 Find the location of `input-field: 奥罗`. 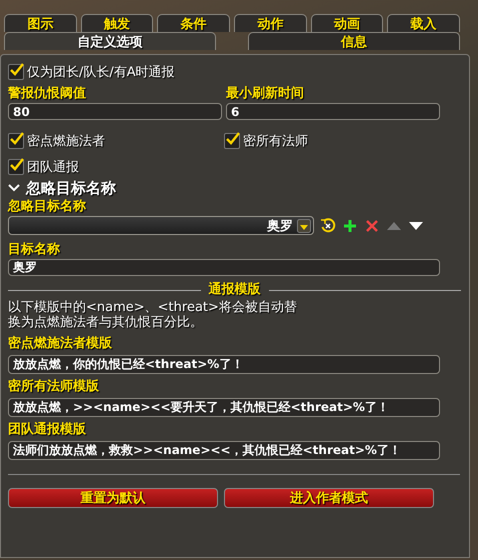

input-field: 奥罗 is located at coordinates (224, 267).